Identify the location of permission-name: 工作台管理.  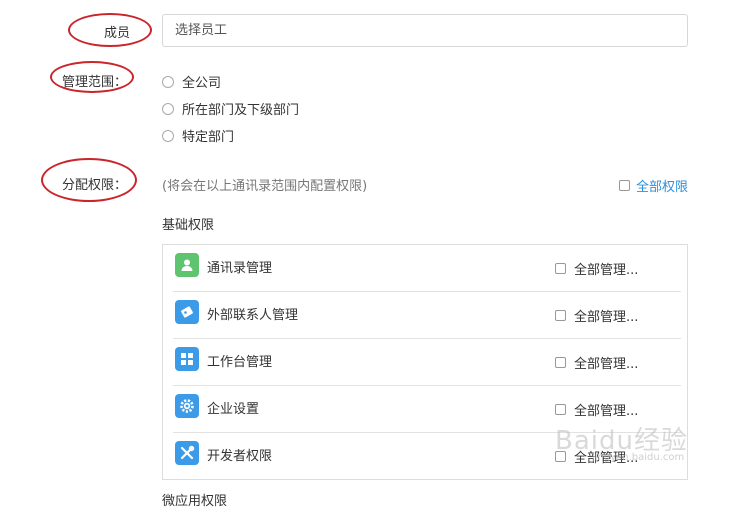
(240, 362).